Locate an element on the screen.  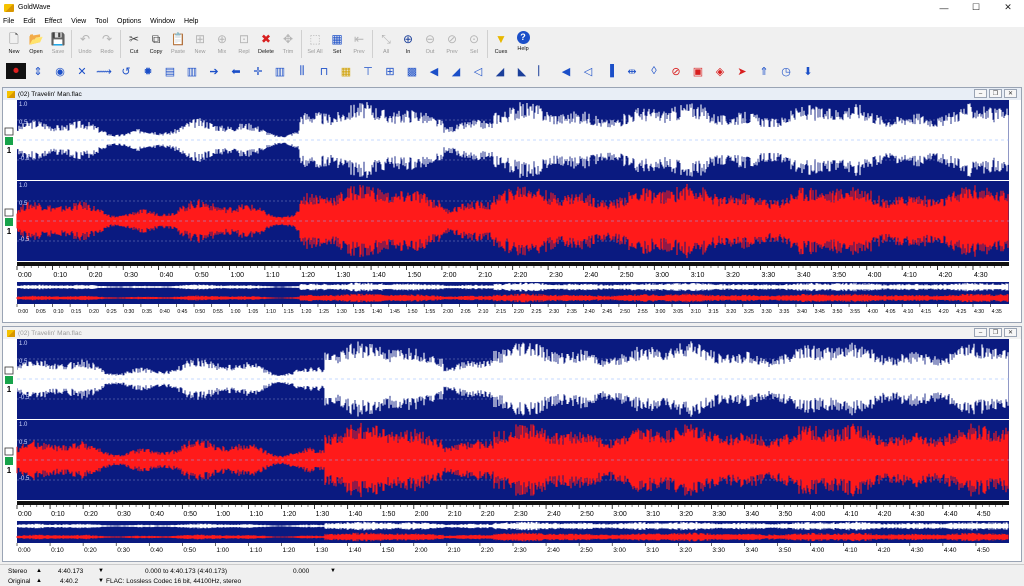
download-icon: ⬇ is located at coordinates (808, 71).